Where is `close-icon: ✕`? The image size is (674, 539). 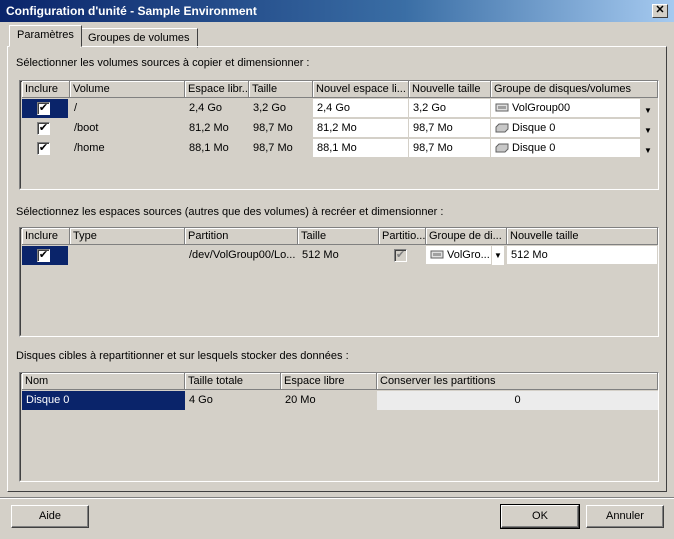
close-icon: ✕ is located at coordinates (660, 10).